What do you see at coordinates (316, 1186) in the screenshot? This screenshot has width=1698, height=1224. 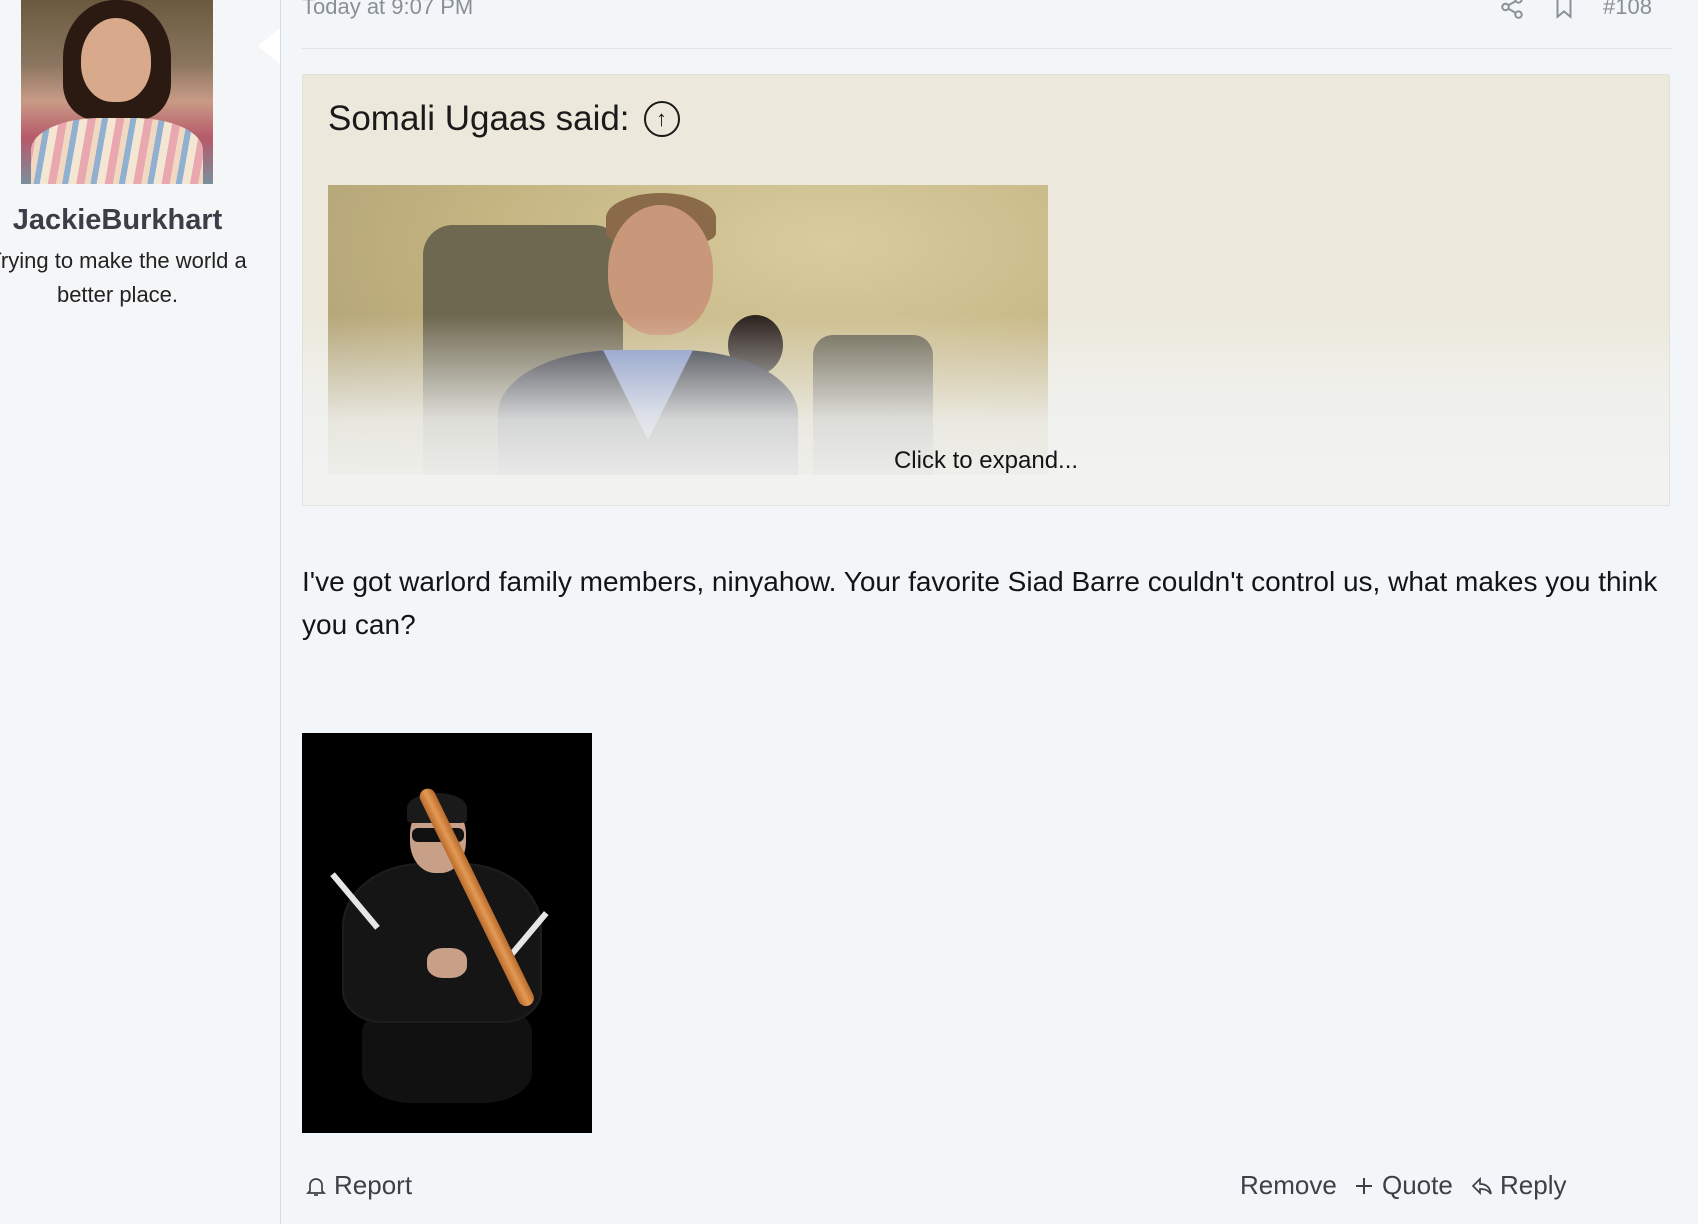 I see `bell-icon` at bounding box center [316, 1186].